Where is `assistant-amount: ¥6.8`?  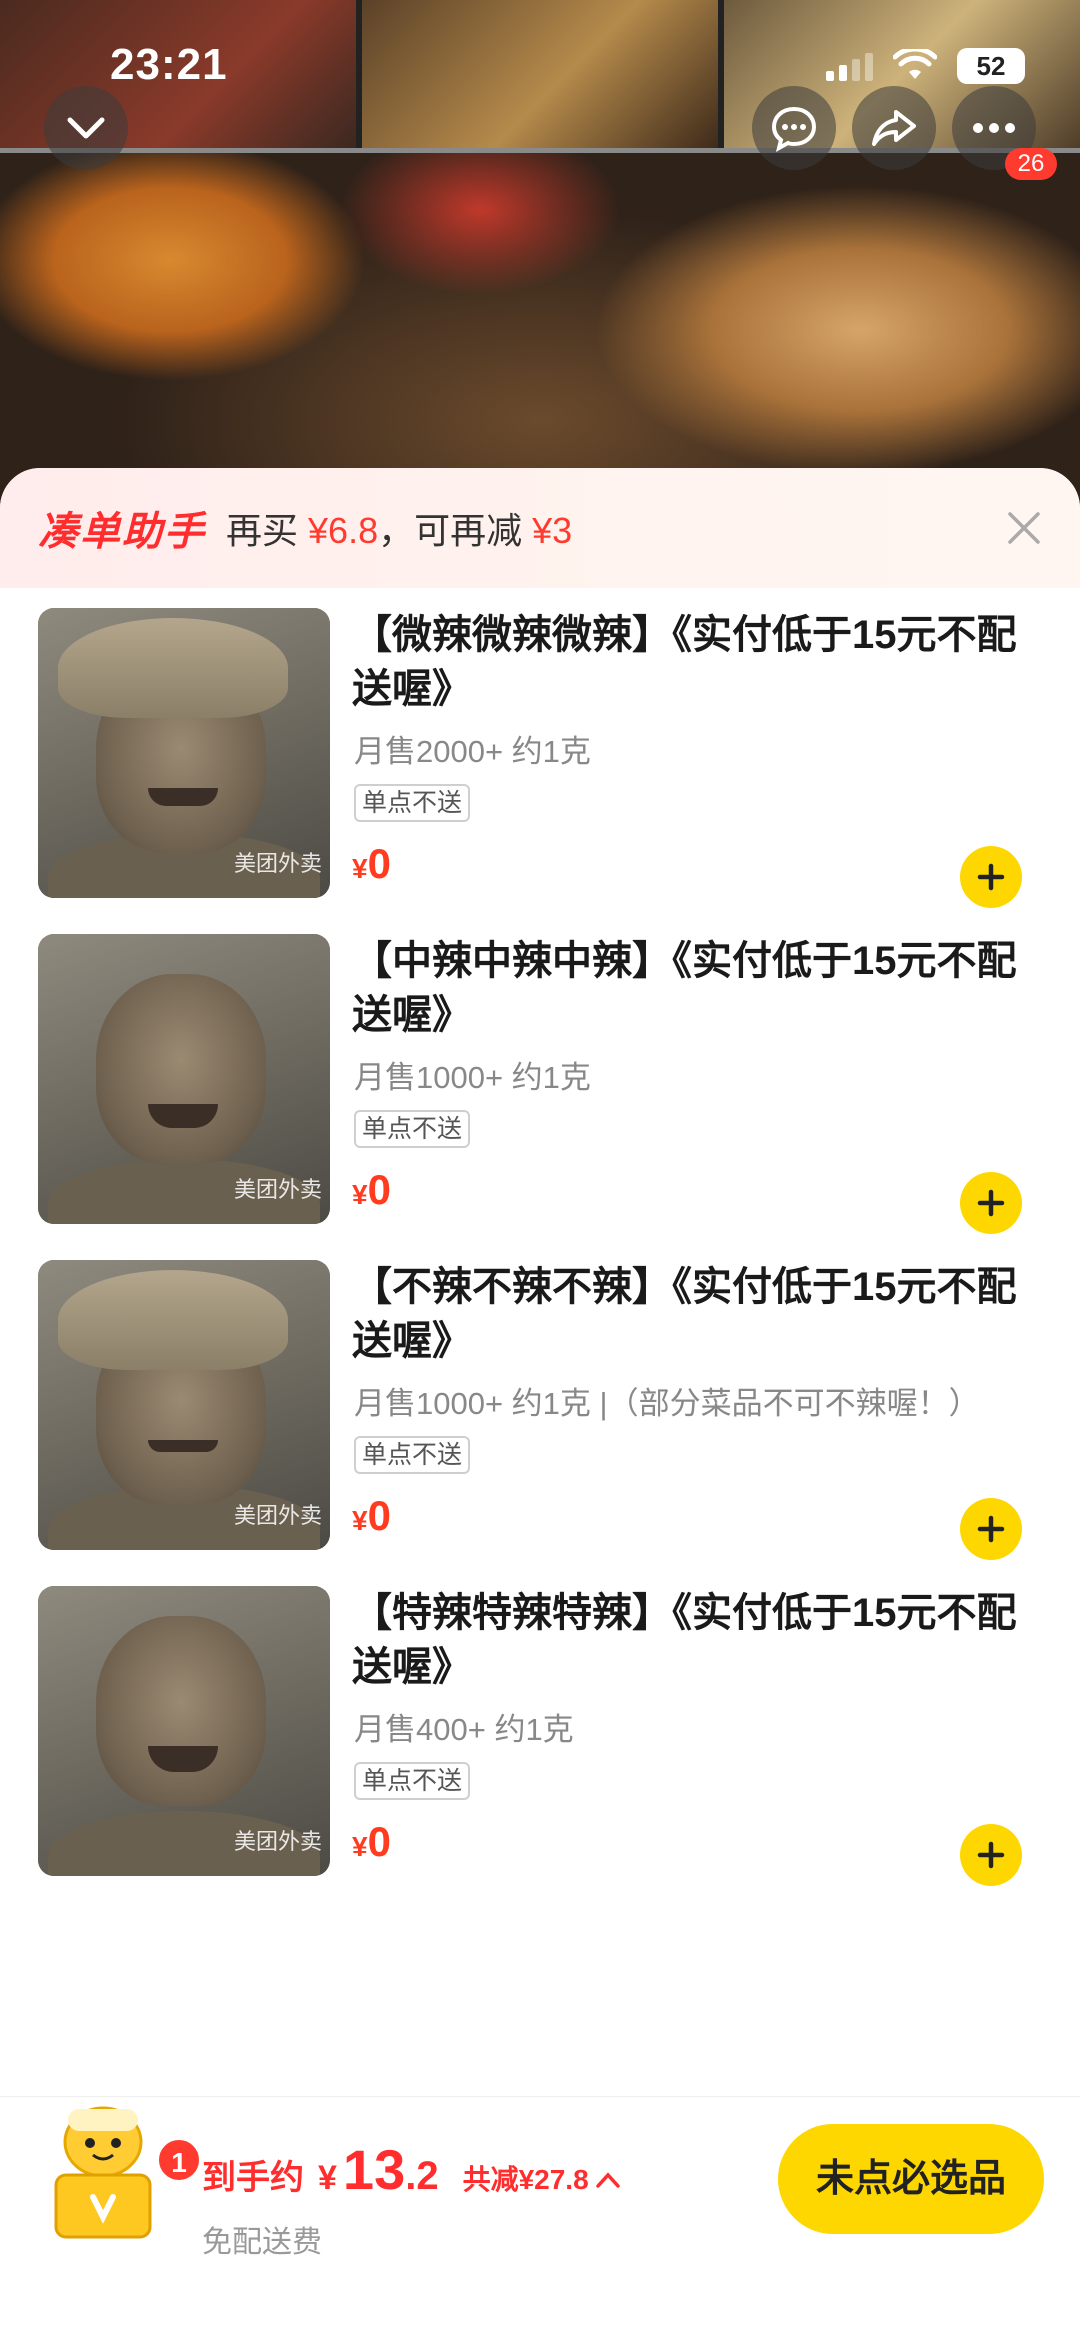
assistant-amount: ¥6.8 is located at coordinates (343, 530).